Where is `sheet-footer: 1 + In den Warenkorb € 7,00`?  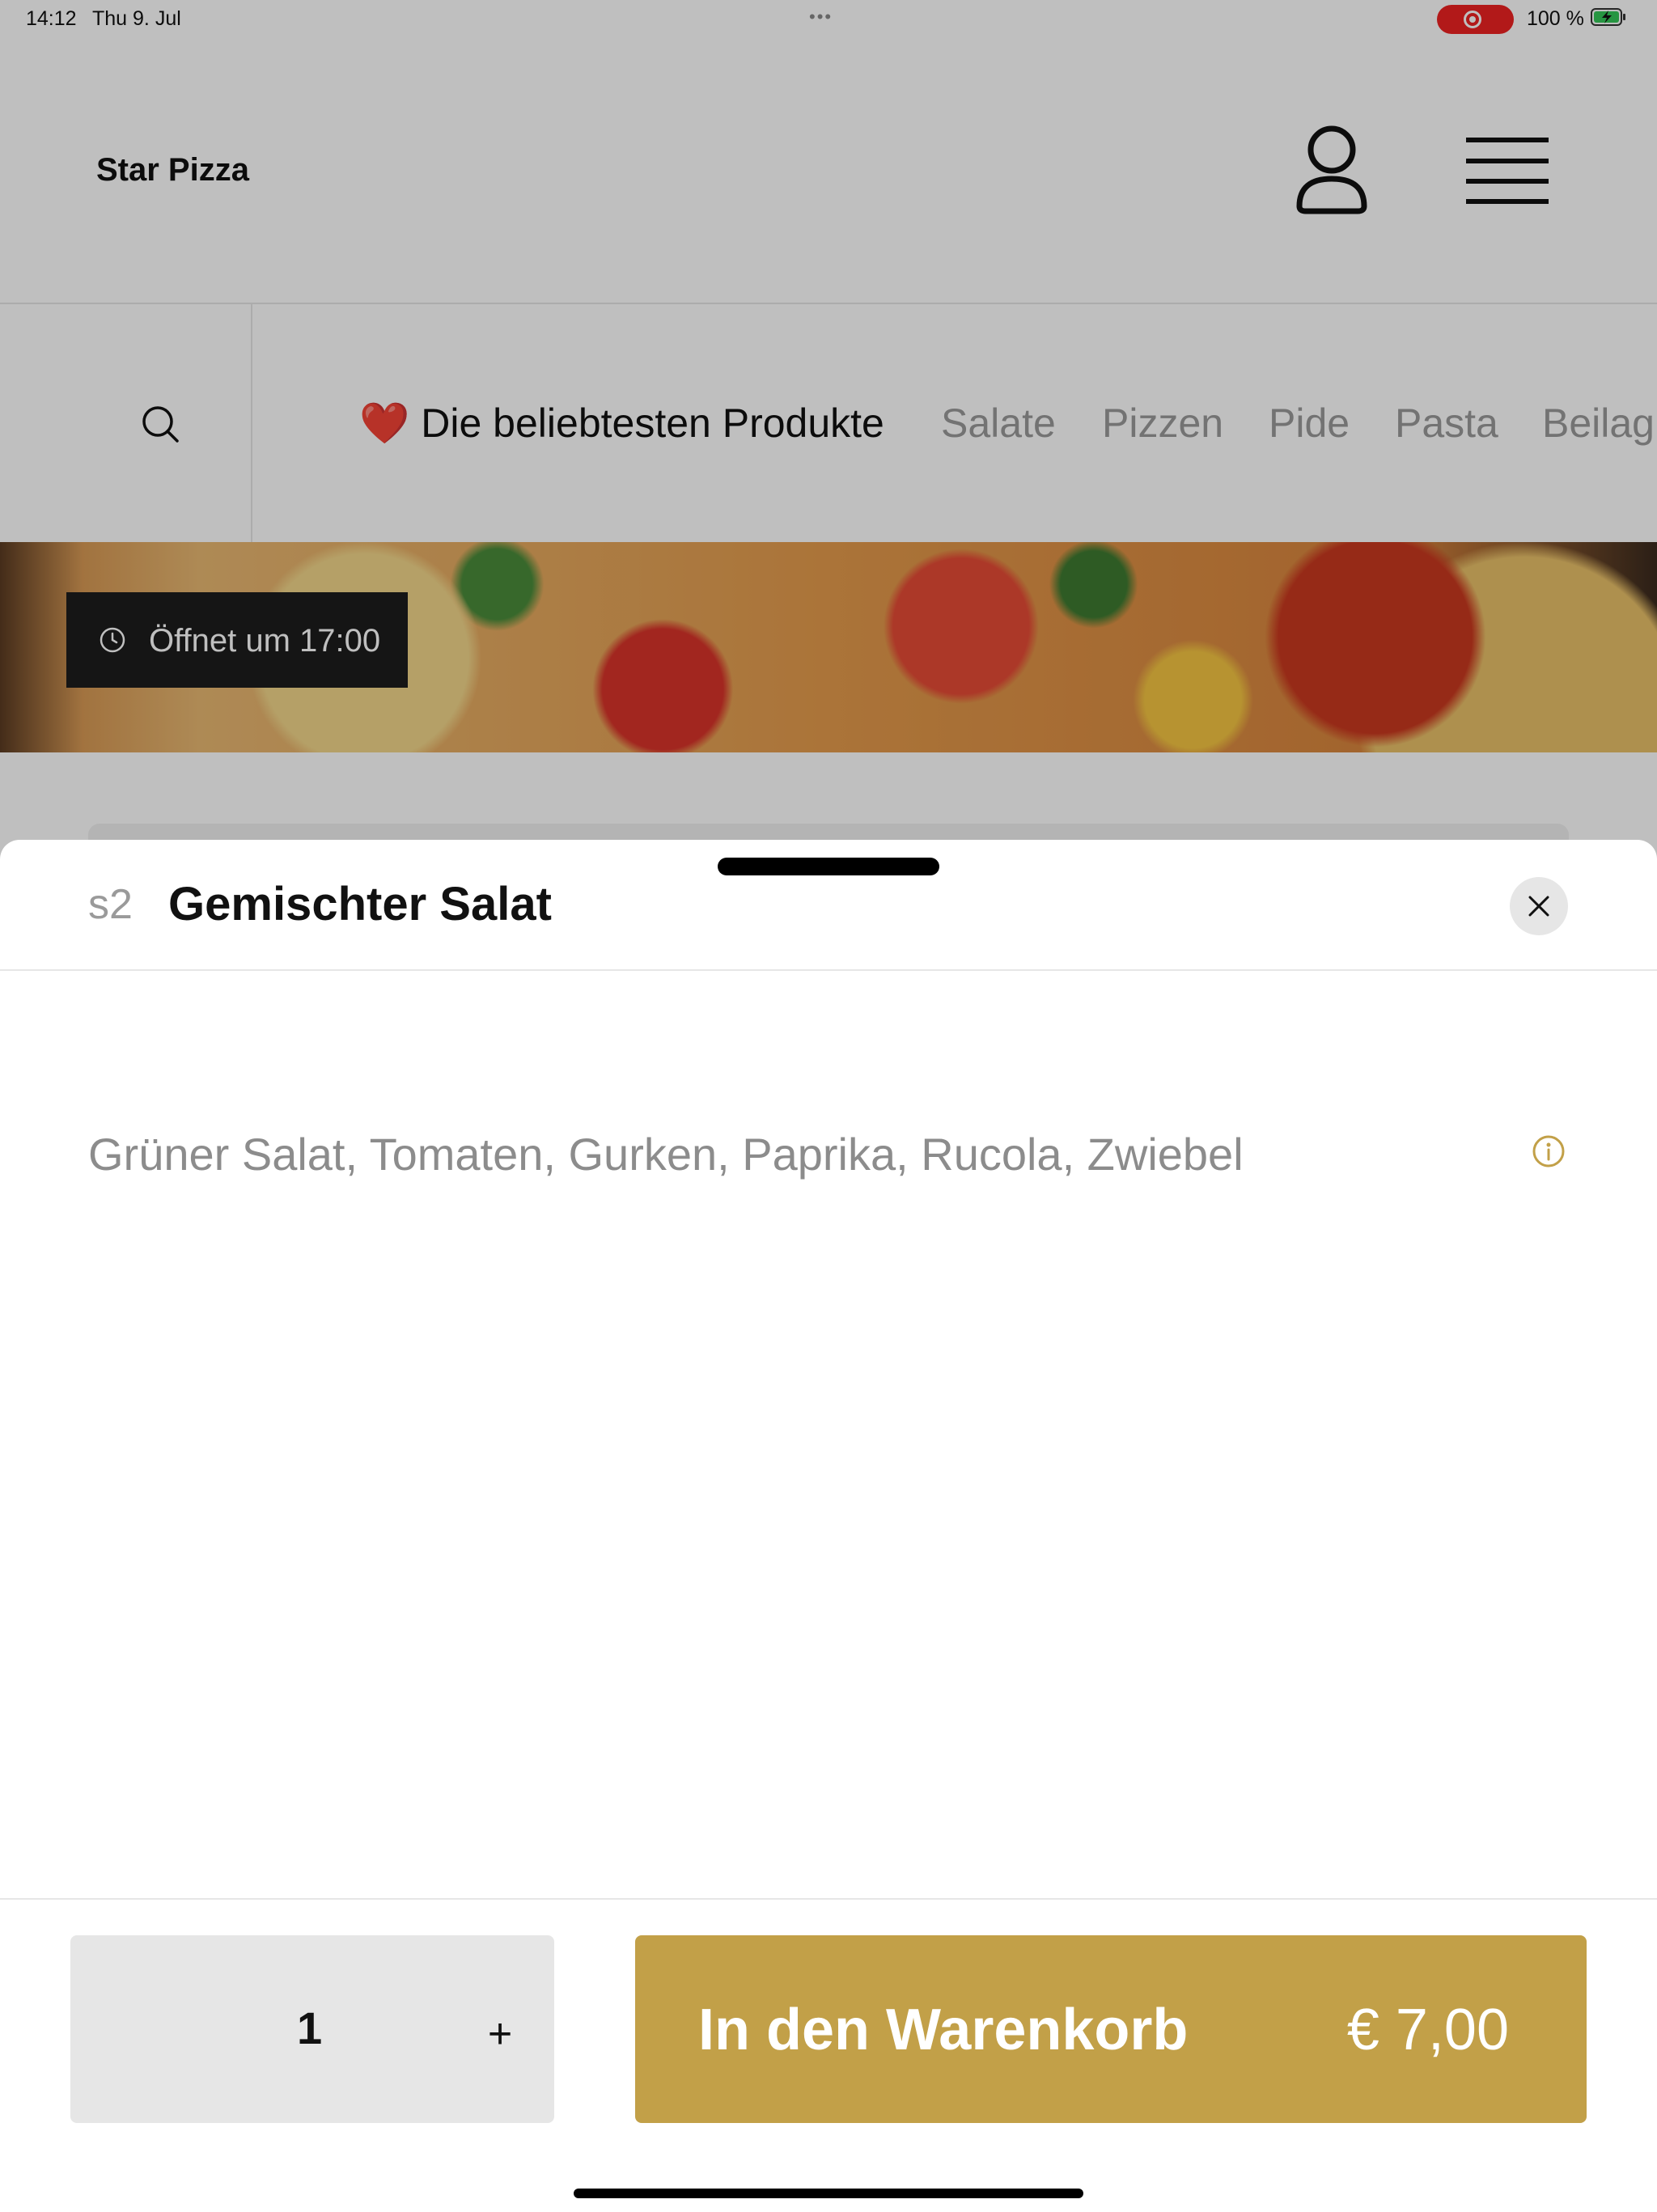 sheet-footer: 1 + In den Warenkorb € 7,00 is located at coordinates (828, 2055).